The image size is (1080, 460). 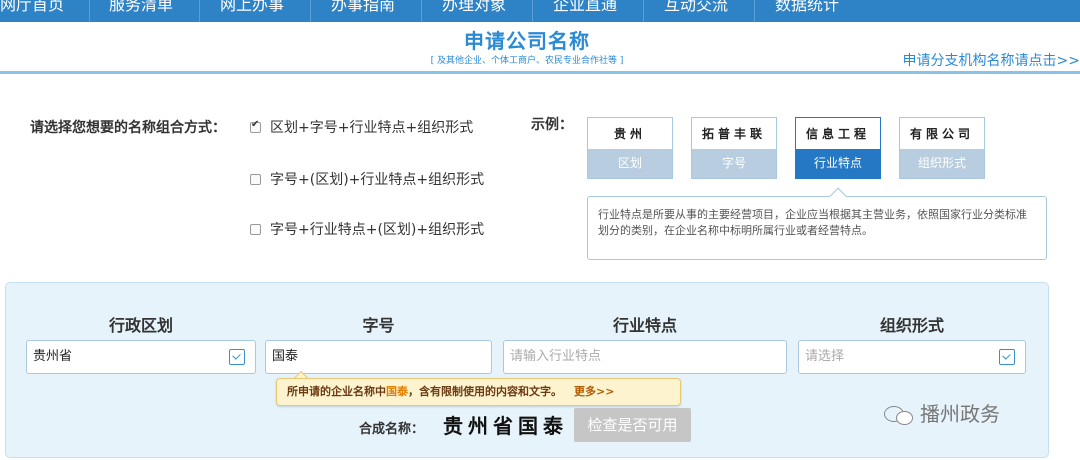 What do you see at coordinates (630, 148) in the screenshot?
I see `example-card-region: 贵州 区划` at bounding box center [630, 148].